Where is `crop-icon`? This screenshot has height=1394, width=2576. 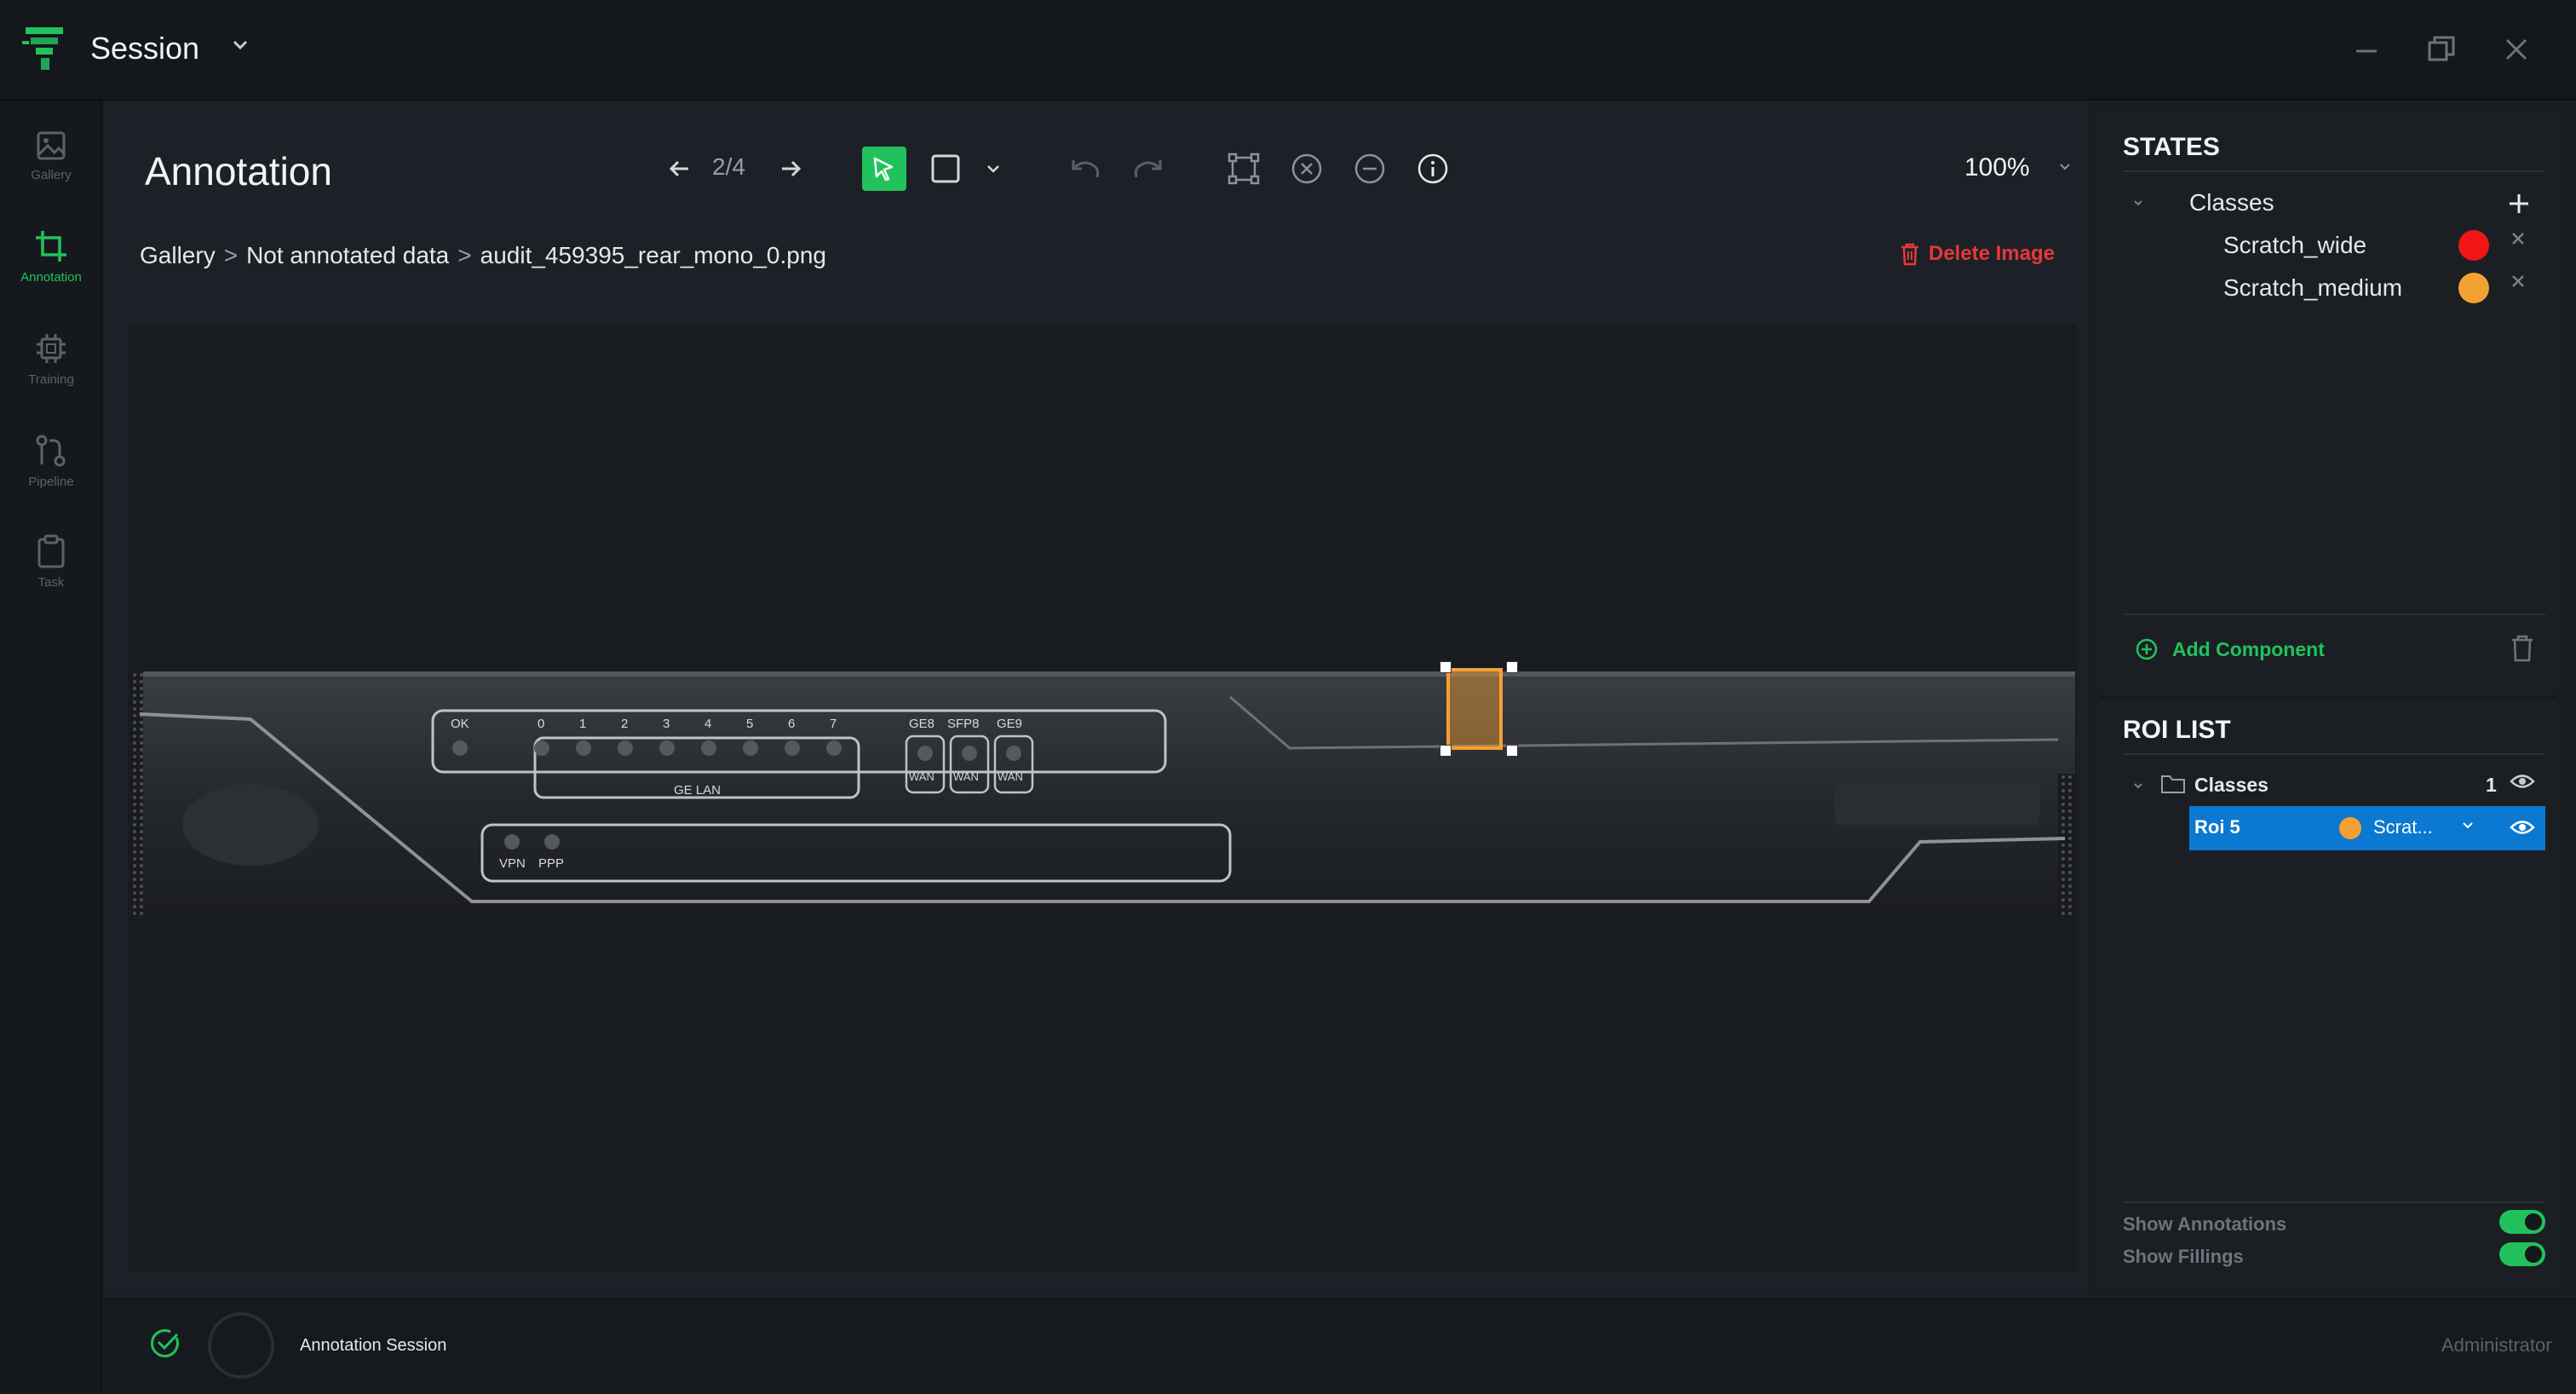
crop-icon is located at coordinates (51, 246).